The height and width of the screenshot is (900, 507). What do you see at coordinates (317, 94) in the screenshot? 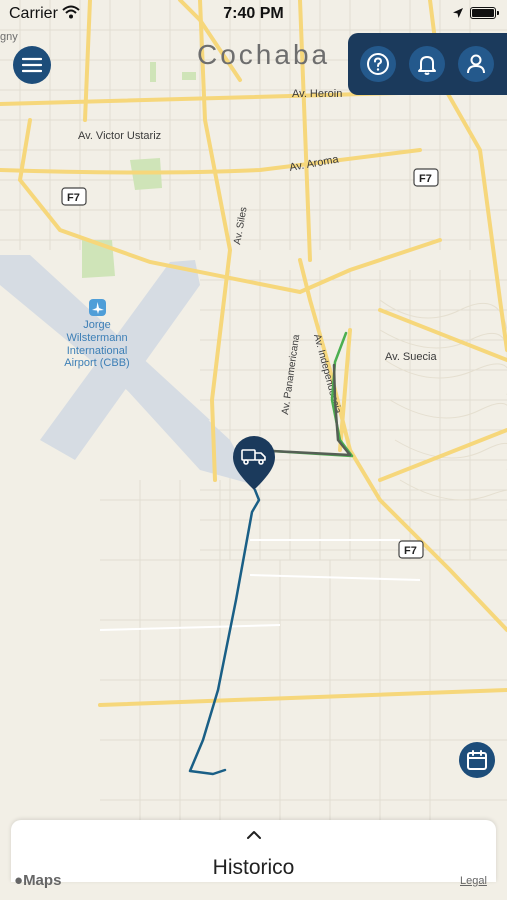
I see `street-label: Av. Heroin` at bounding box center [317, 94].